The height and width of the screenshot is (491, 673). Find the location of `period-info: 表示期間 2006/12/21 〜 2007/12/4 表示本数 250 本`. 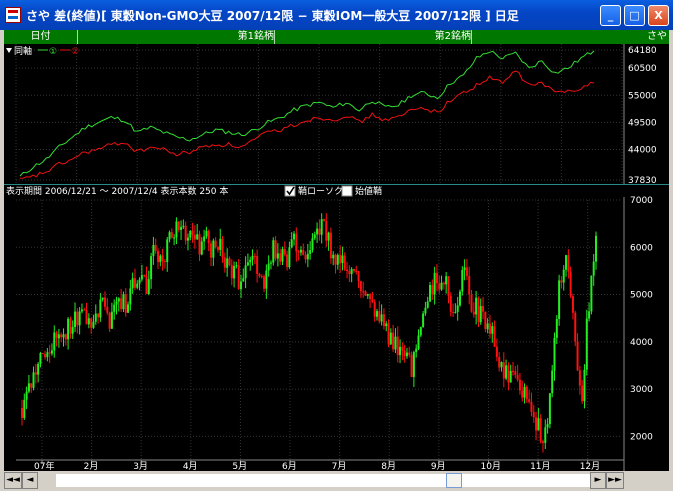

period-info: 表示期間 2006/12/21 〜 2007/12/4 表示本数 250 本 is located at coordinates (117, 191).